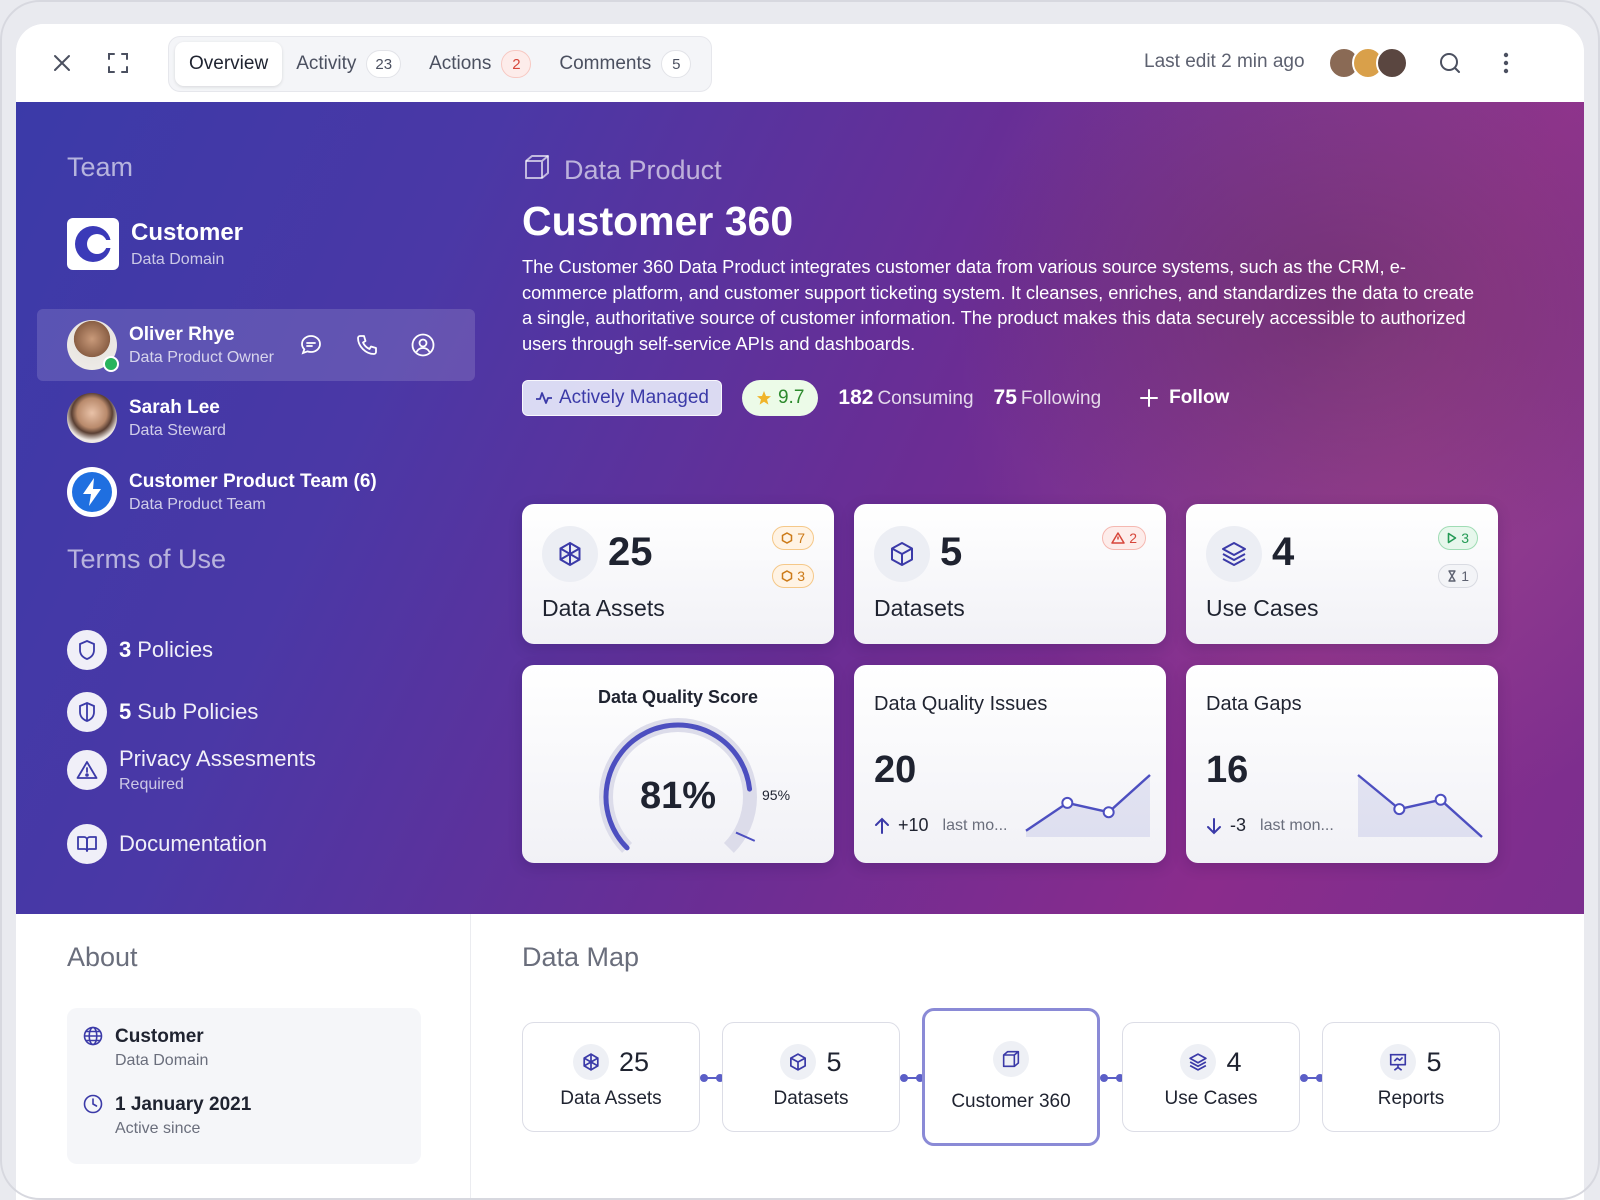  I want to click on quality-target-label: 95%, so click(776, 795).